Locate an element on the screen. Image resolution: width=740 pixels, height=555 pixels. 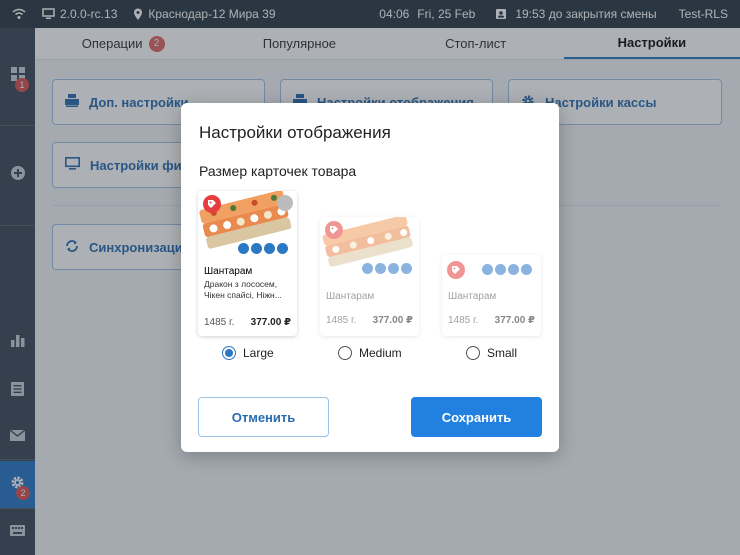
size-option-large: Large is located at coordinates (248, 353).